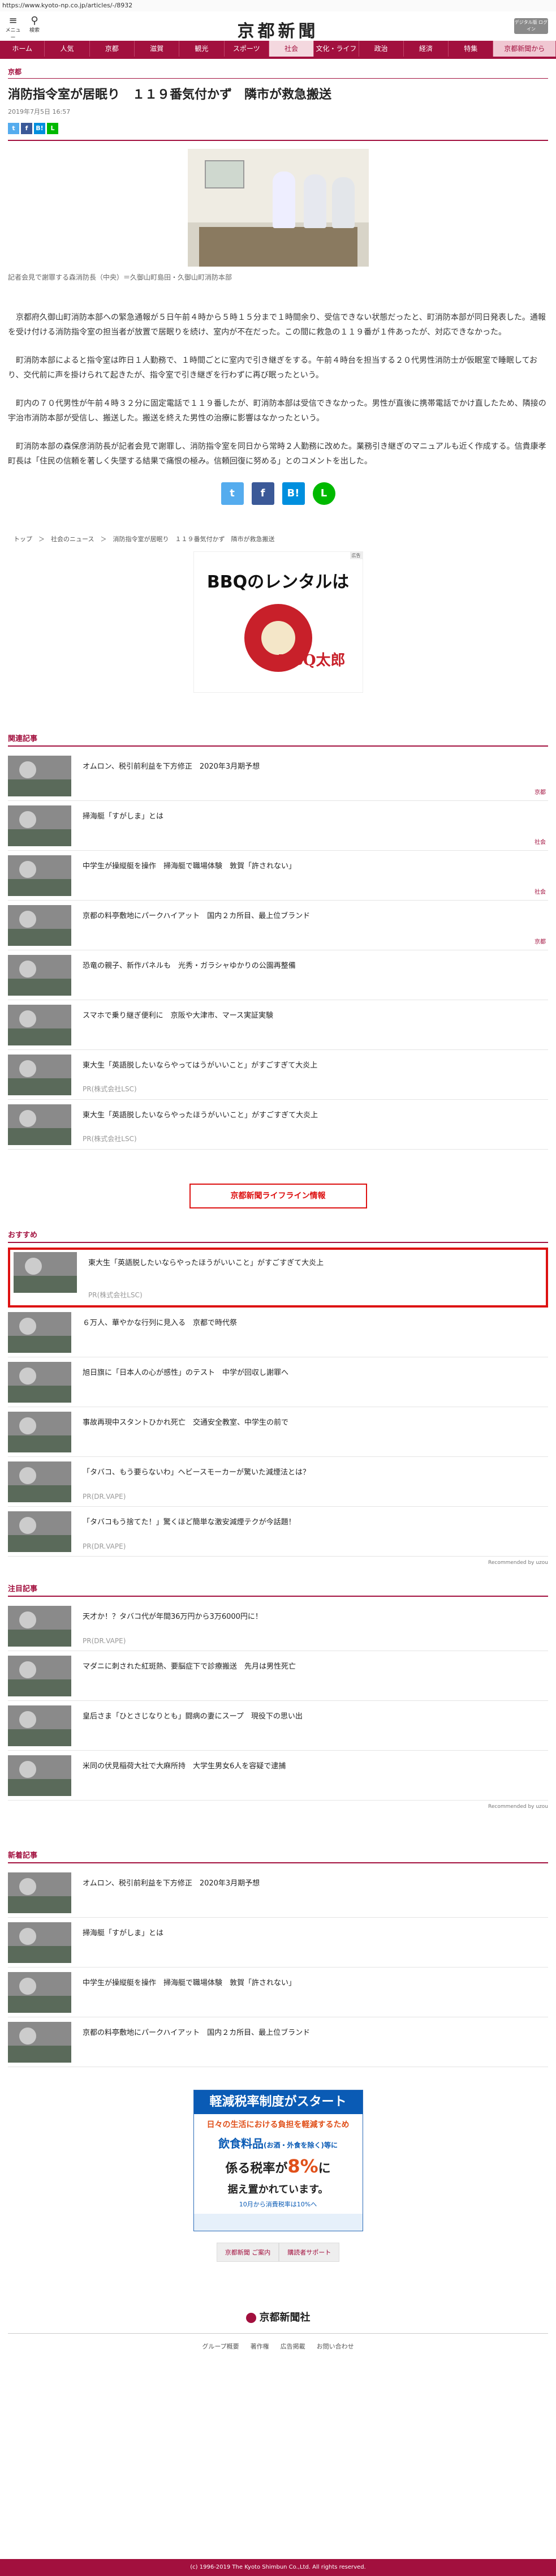  What do you see at coordinates (531, 26) in the screenshot?
I see `digital-login-button: デジタル版 ログイン` at bounding box center [531, 26].